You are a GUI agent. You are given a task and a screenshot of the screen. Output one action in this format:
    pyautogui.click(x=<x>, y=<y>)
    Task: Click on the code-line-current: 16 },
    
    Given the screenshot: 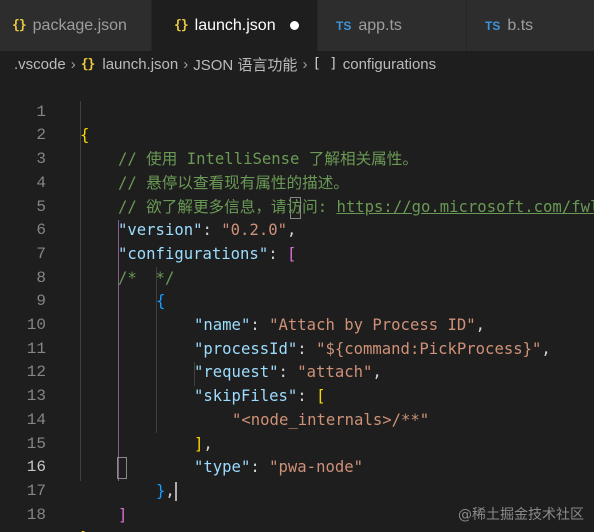 What is the action you would take?
    pyautogui.click(x=297, y=467)
    